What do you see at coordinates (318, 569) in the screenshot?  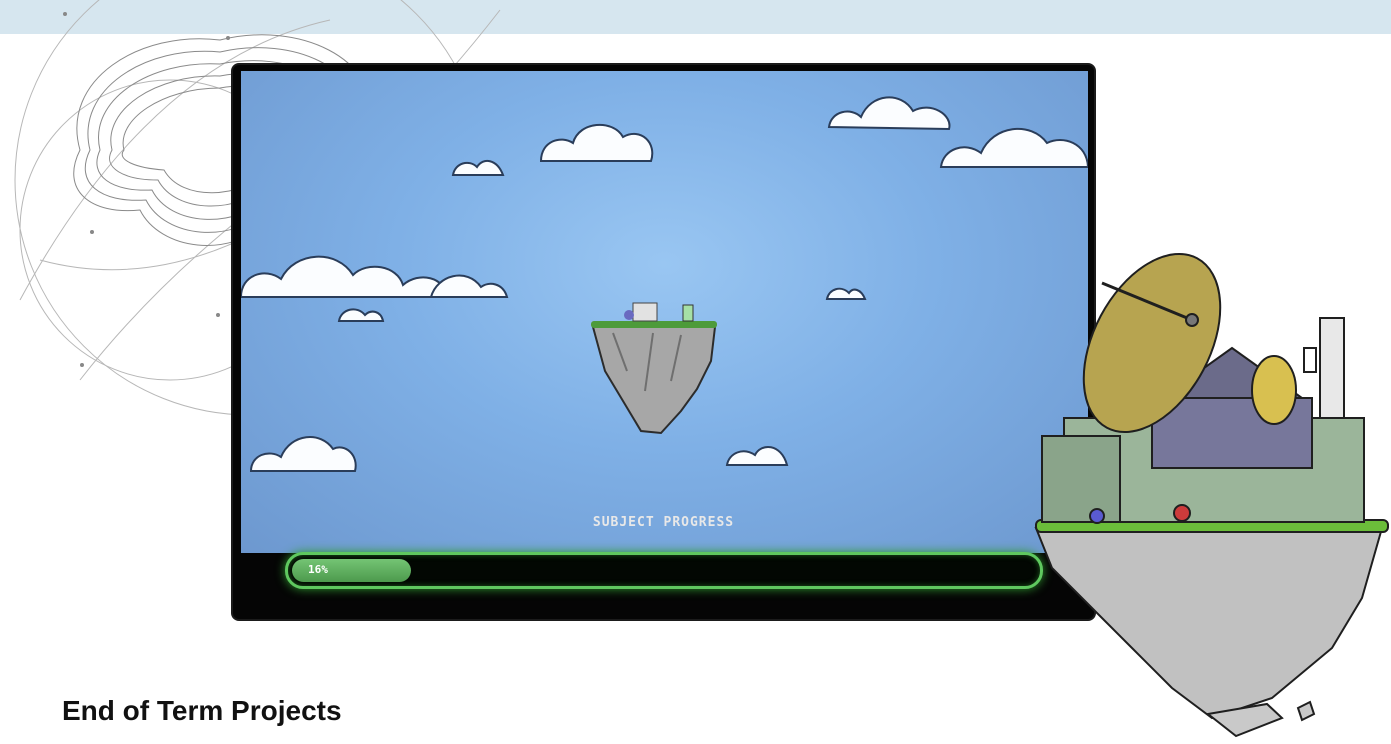 I see `progress-percent-label: 16%` at bounding box center [318, 569].